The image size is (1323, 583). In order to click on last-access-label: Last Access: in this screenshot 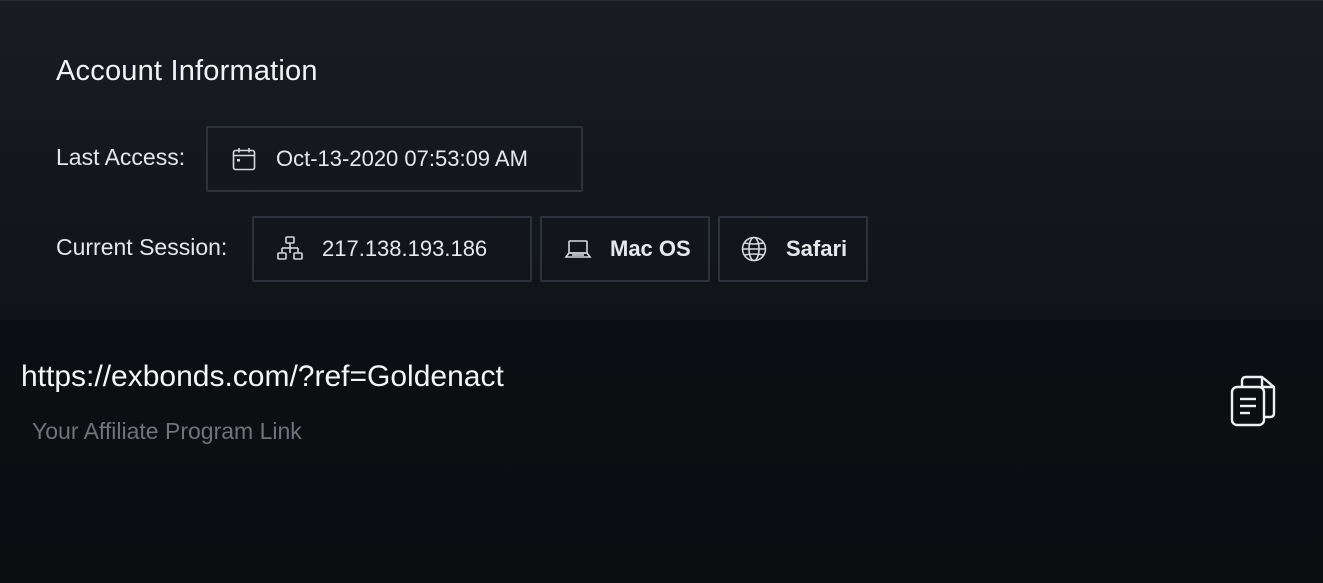, I will do `click(121, 157)`.